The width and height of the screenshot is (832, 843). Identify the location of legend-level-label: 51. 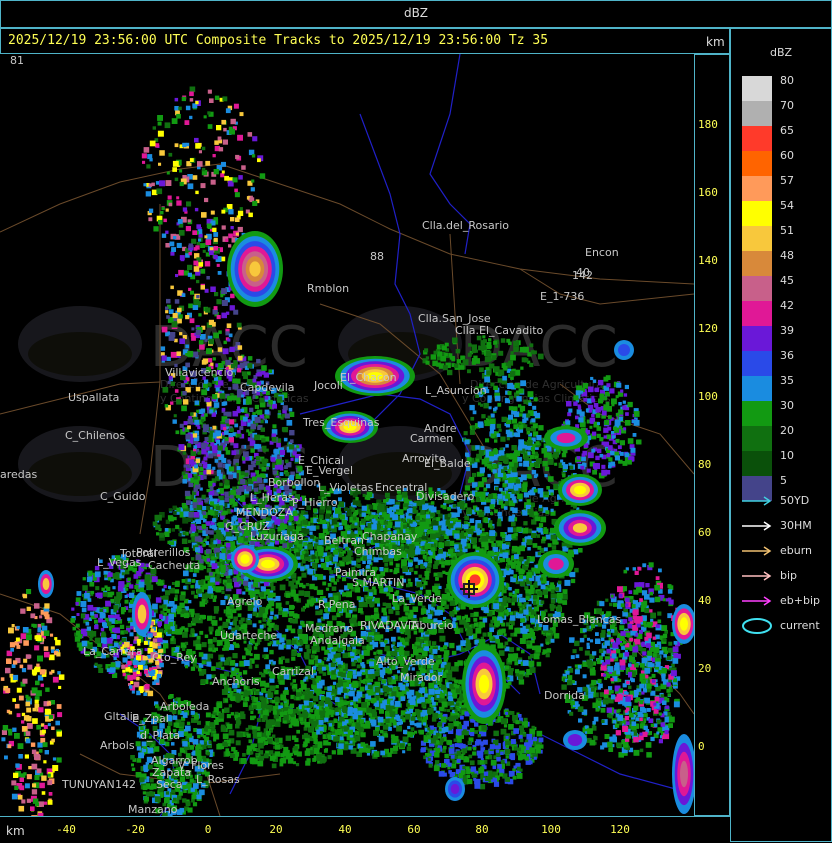
(787, 230).